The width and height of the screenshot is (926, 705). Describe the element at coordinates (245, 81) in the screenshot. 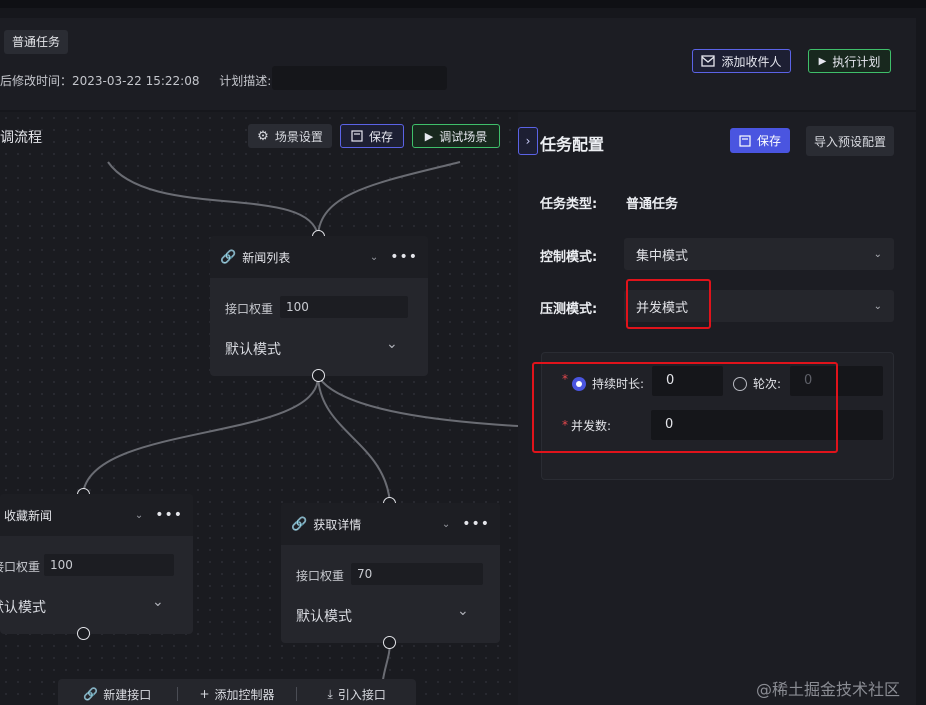

I see `plan-desc-label: 计划描述:` at that location.